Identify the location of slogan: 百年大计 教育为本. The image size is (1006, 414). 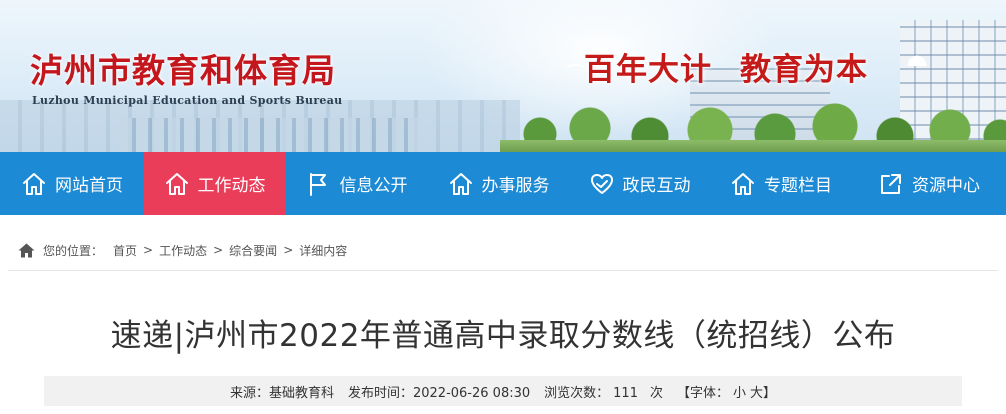
(726, 66).